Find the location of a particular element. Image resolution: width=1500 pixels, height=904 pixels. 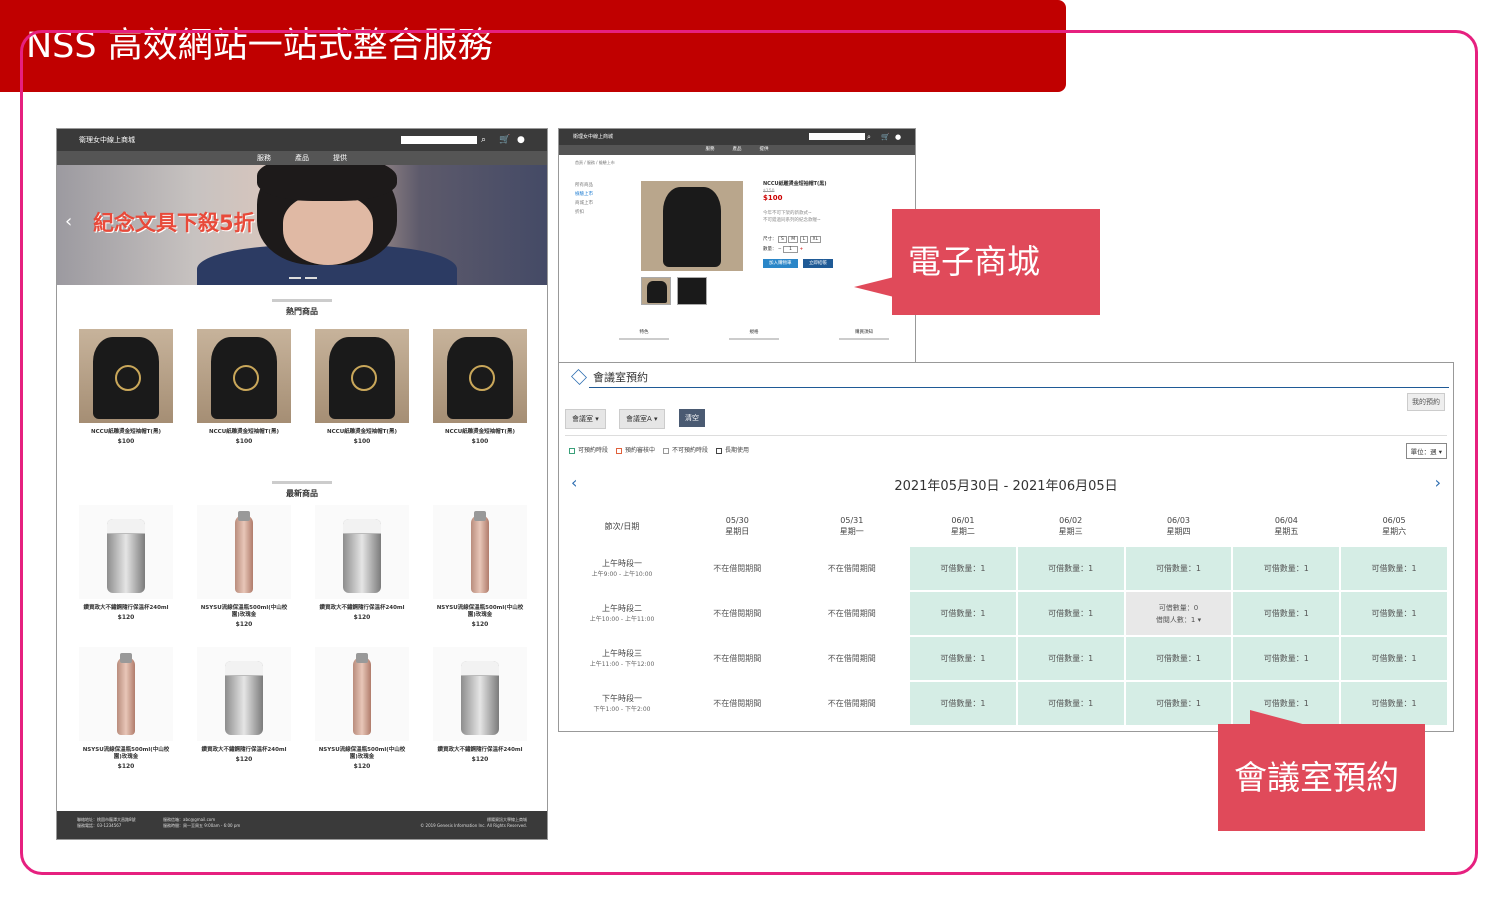

chevron-right-icon: › is located at coordinates (1438, 482).